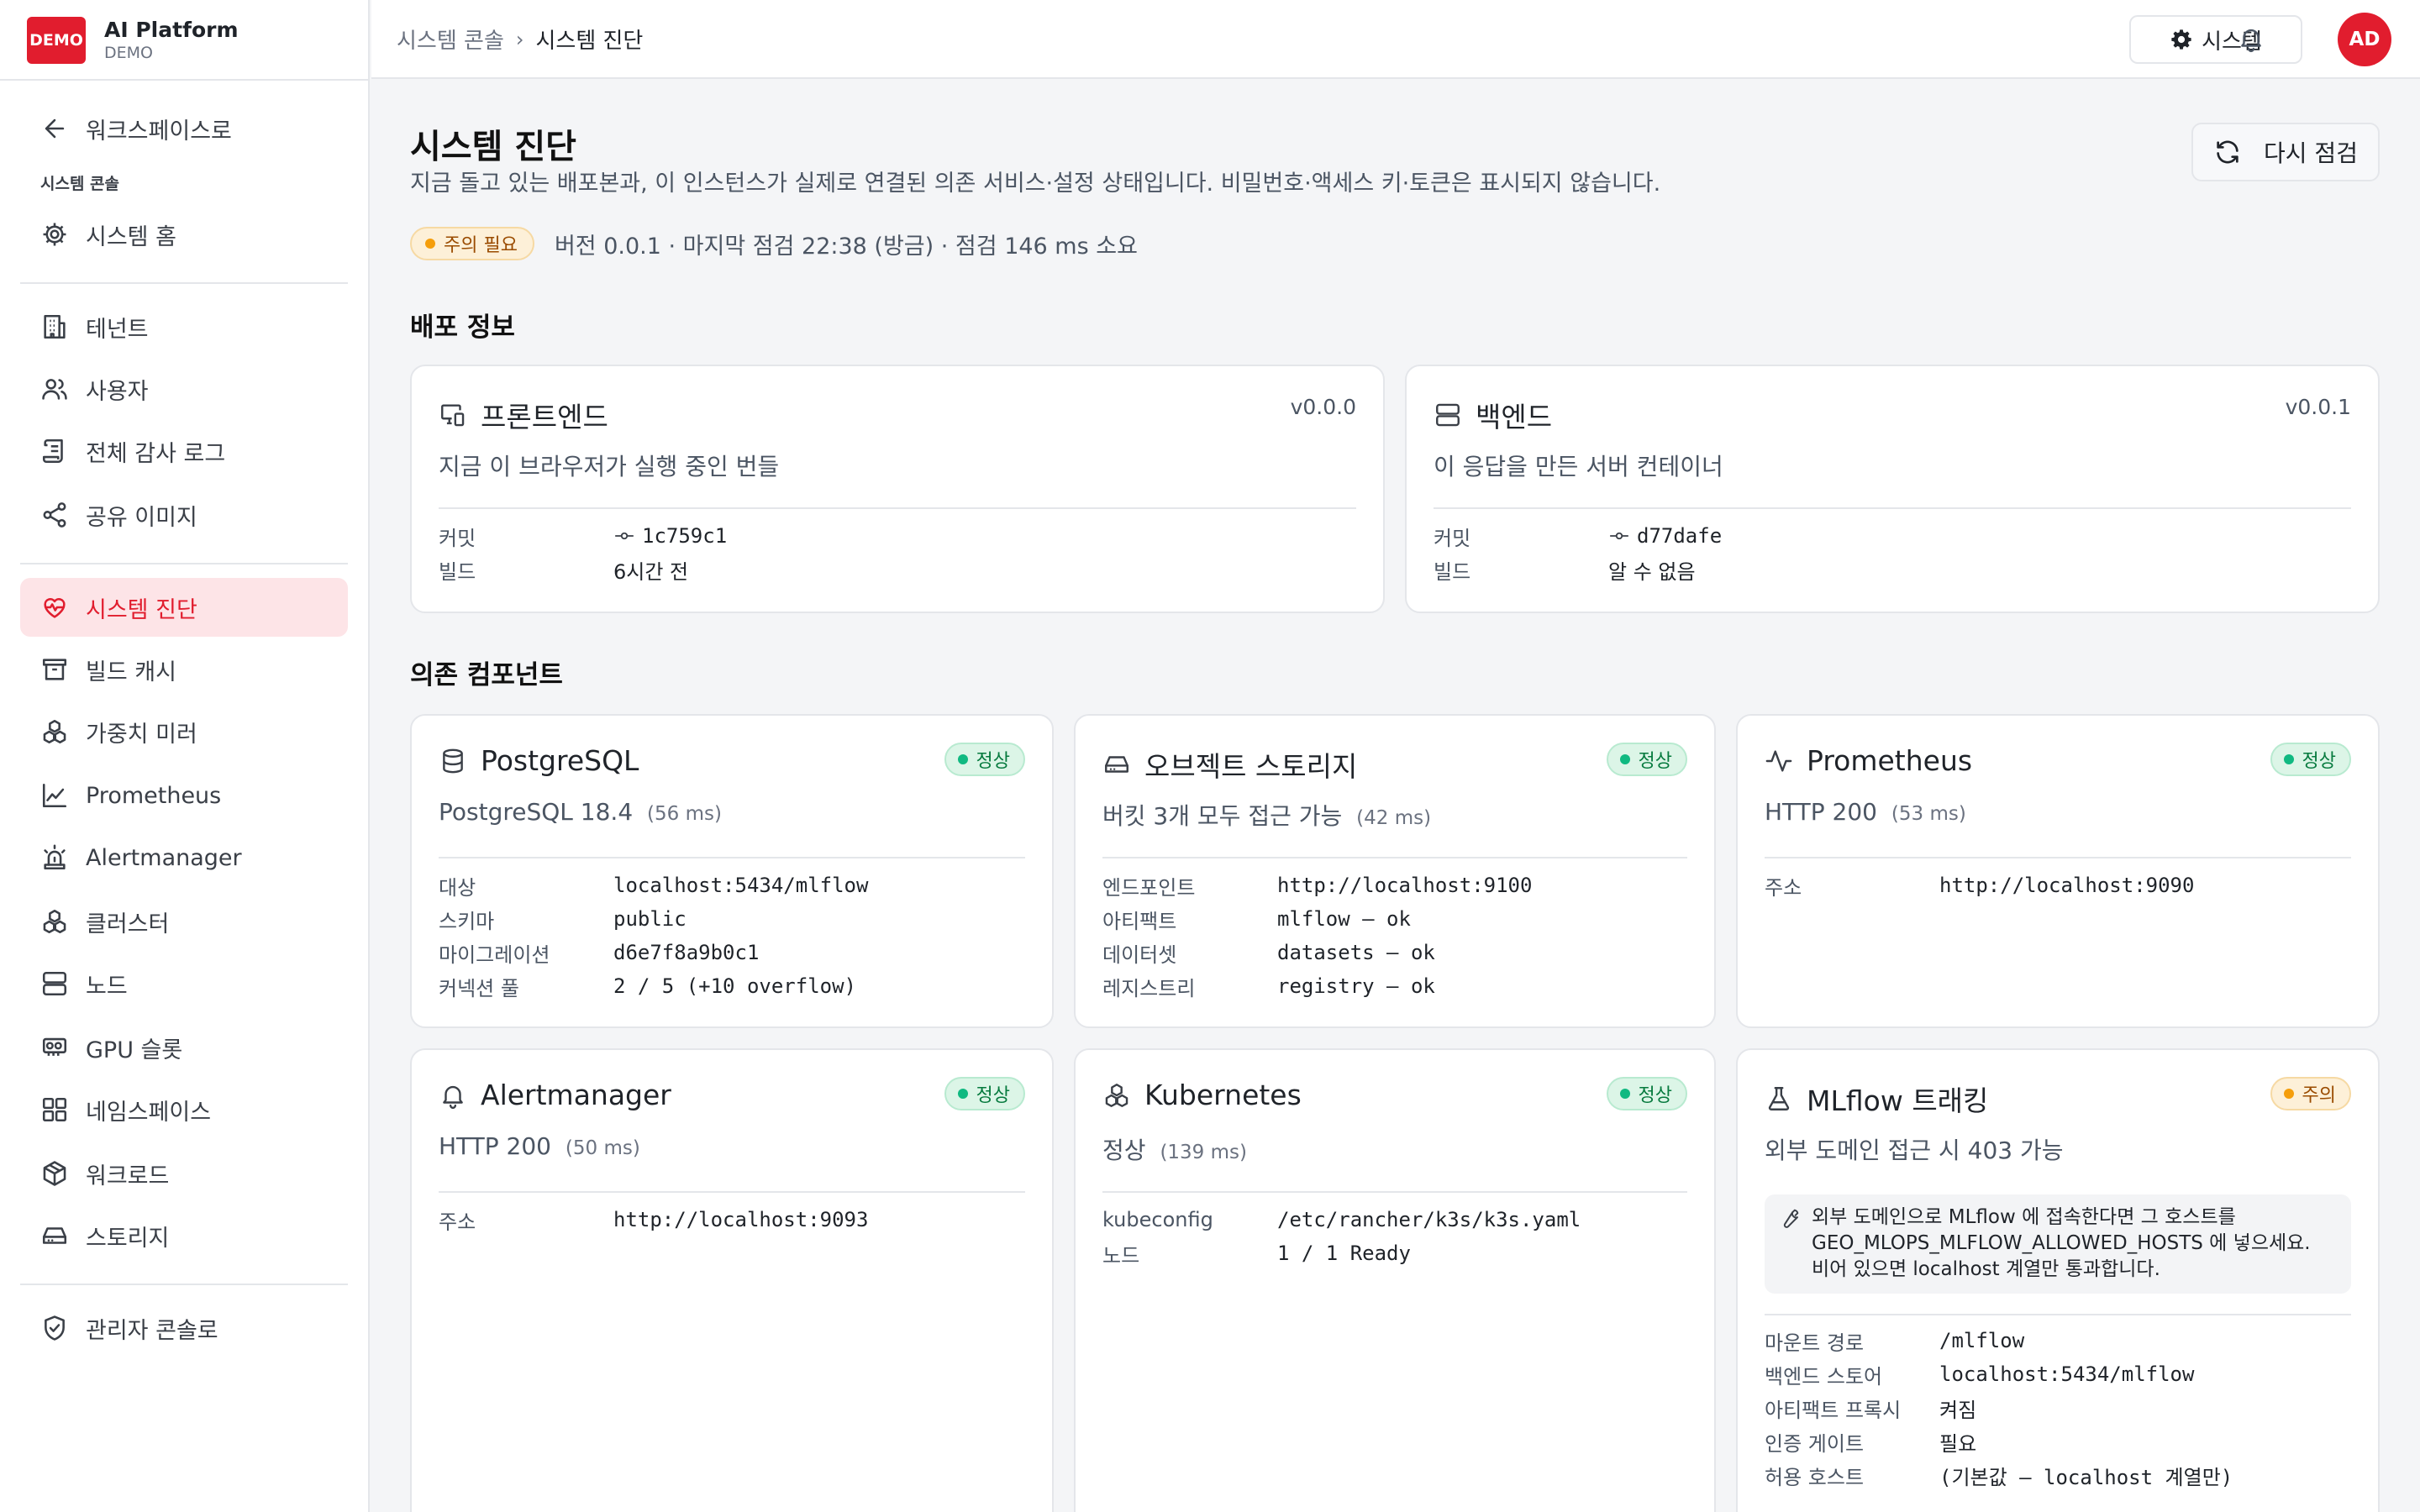 This screenshot has width=2420, height=1512. Describe the element at coordinates (2251, 39) in the screenshot. I see `bell-icon` at that location.